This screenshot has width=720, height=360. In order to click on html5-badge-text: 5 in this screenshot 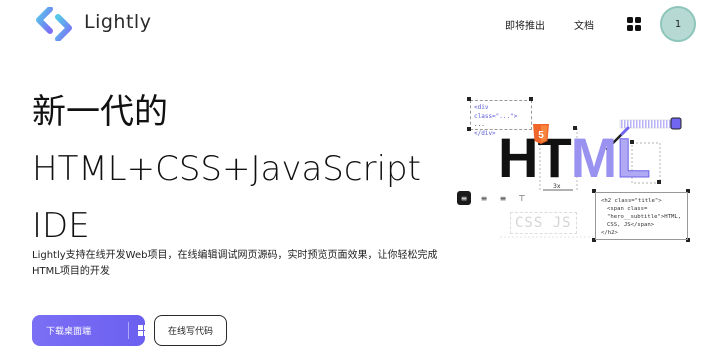, I will do `click(541, 135)`.